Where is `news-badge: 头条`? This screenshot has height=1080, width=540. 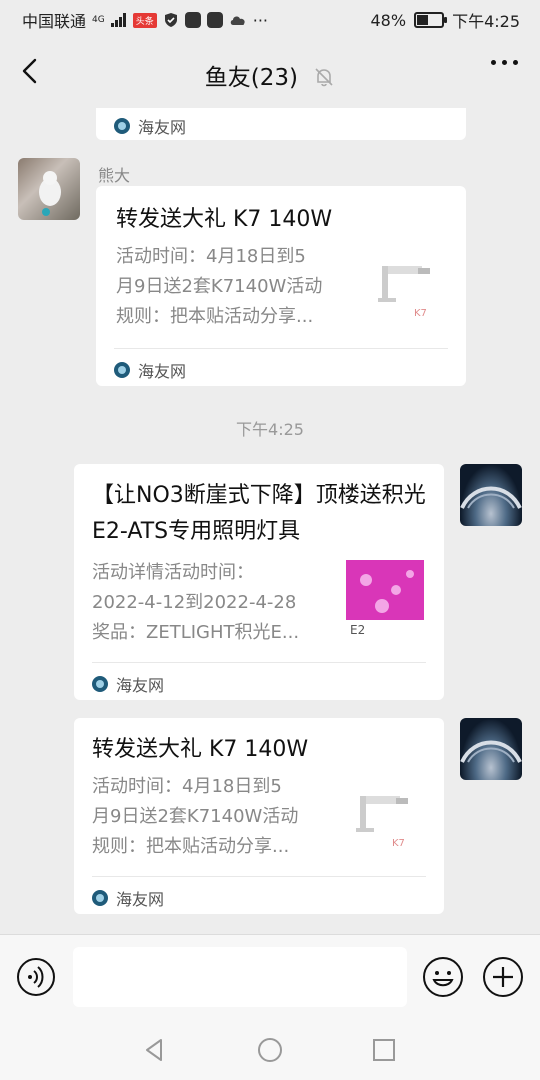
news-badge: 头条 is located at coordinates (144, 20).